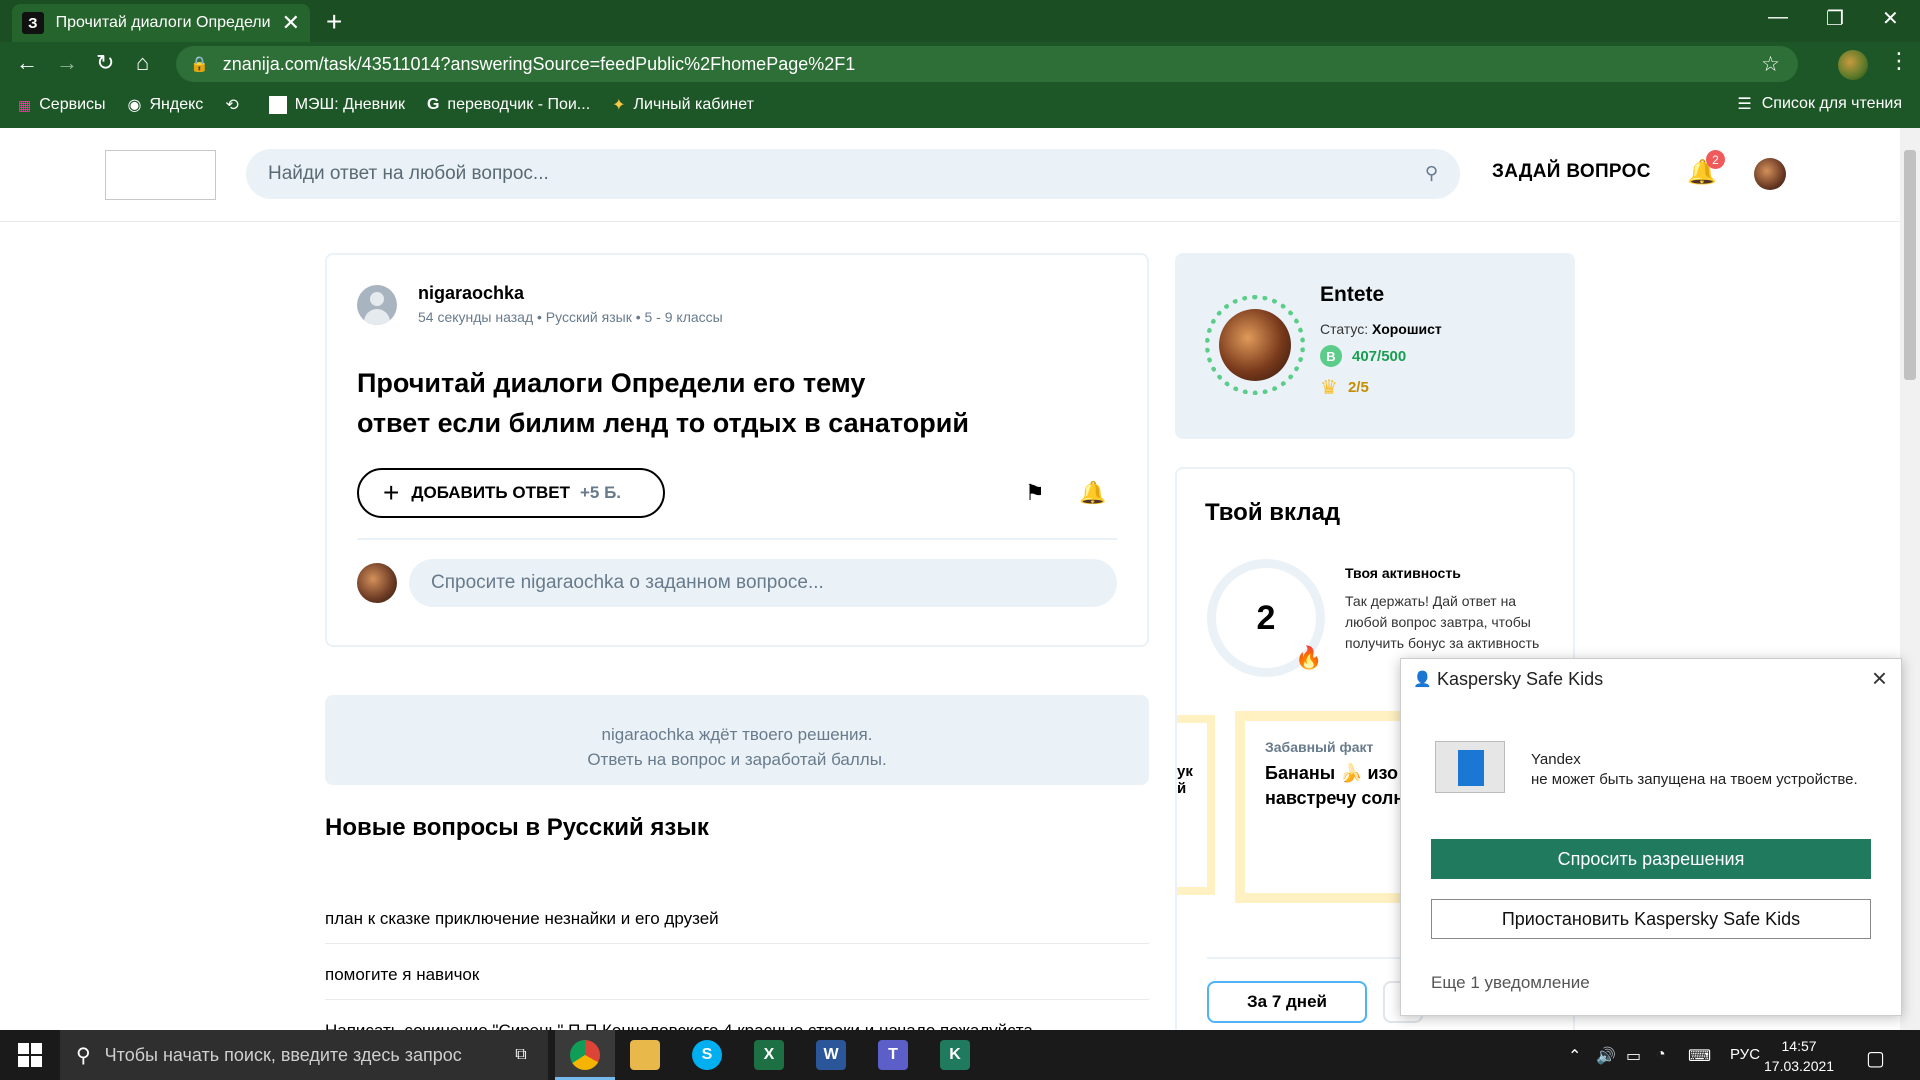 This screenshot has width=1920, height=1080. Describe the element at coordinates (1745, 1054) in the screenshot. I see `language-indicator: РУС` at that location.